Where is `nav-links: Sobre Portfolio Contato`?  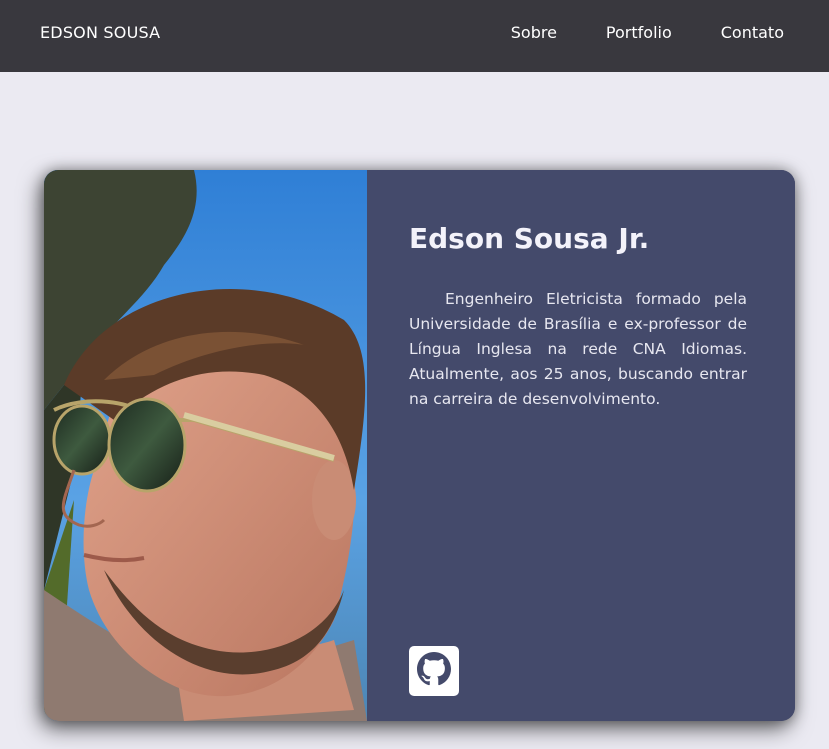 nav-links: Sobre Portfolio Contato is located at coordinates (647, 32).